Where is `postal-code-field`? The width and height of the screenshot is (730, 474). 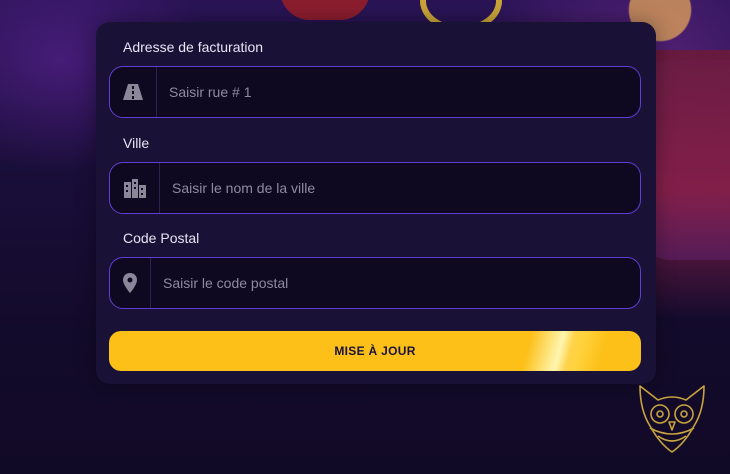 postal-code-field is located at coordinates (375, 283).